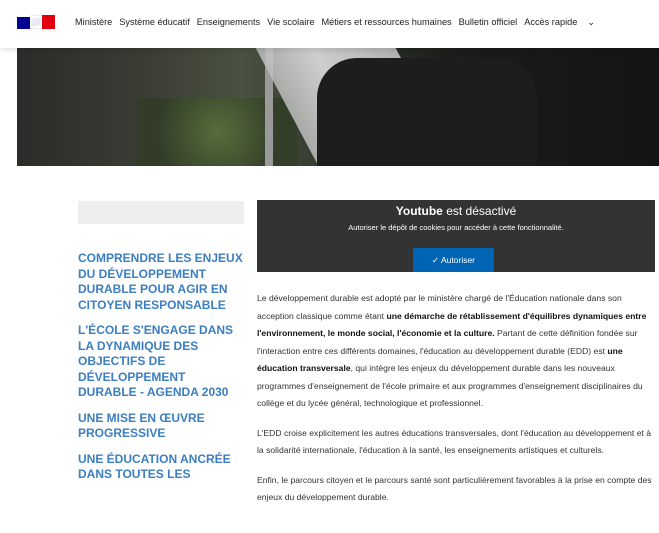 Image resolution: width=659 pixels, height=533 pixels. What do you see at coordinates (290, 22) in the screenshot?
I see `nav-item-vie-scolaire: Vie scolaire` at bounding box center [290, 22].